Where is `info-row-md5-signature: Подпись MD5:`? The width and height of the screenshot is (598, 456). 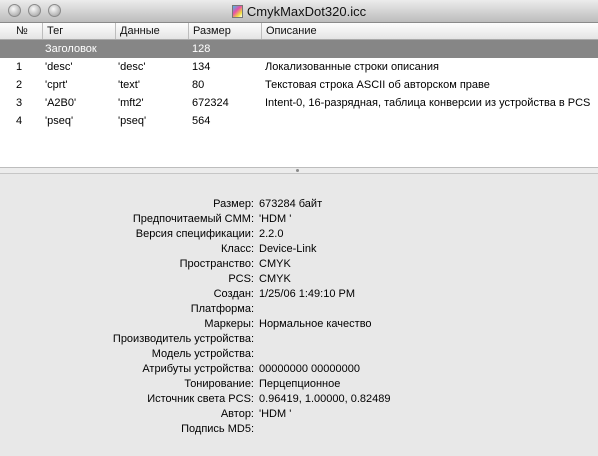
info-row-md5-signature: Подпись MD5: is located at coordinates (299, 429).